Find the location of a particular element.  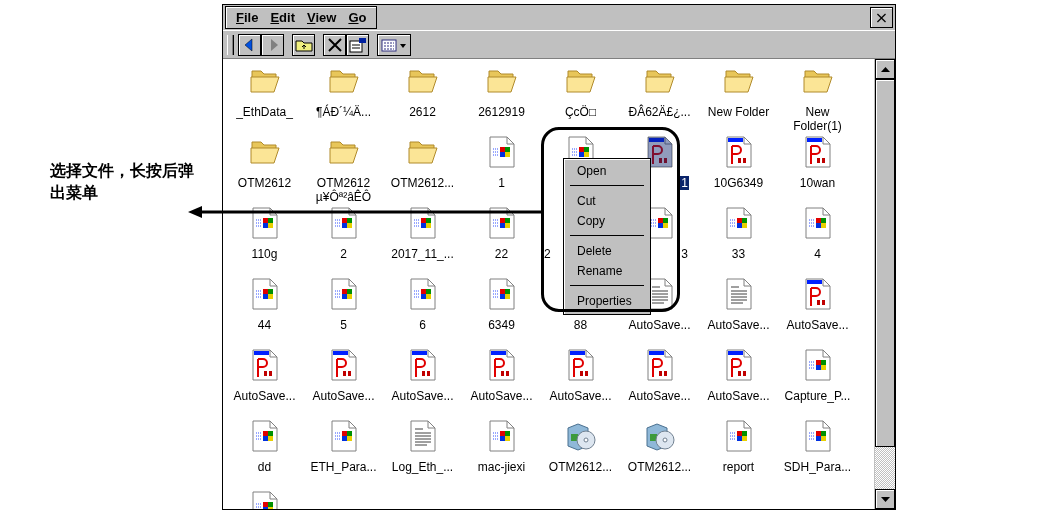

file-name: 2612919 is located at coordinates (501, 112).